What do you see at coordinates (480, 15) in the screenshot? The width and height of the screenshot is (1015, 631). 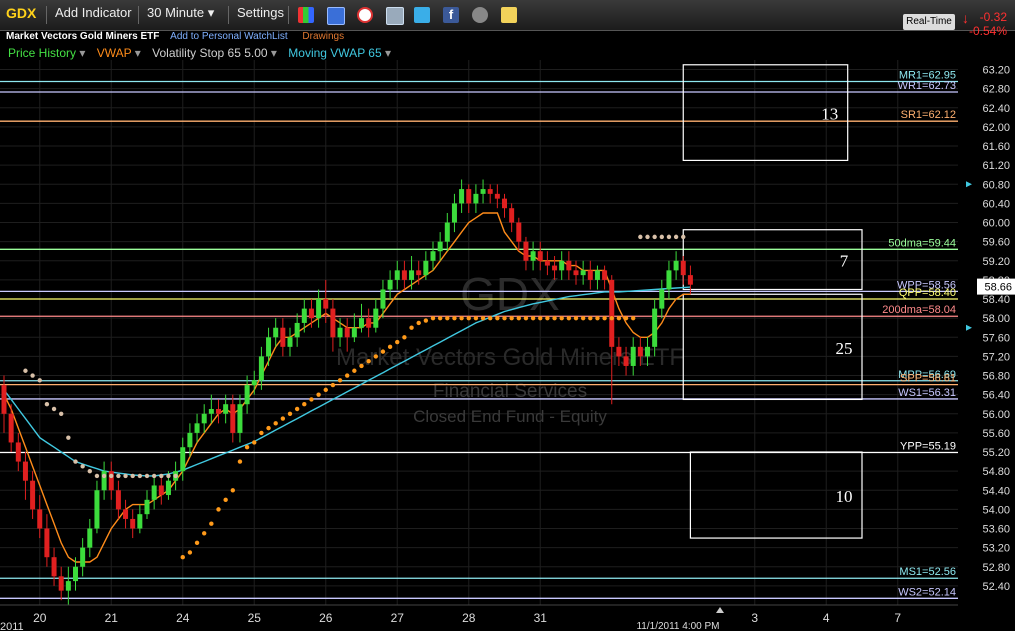 I see `binoculars-icon` at bounding box center [480, 15].